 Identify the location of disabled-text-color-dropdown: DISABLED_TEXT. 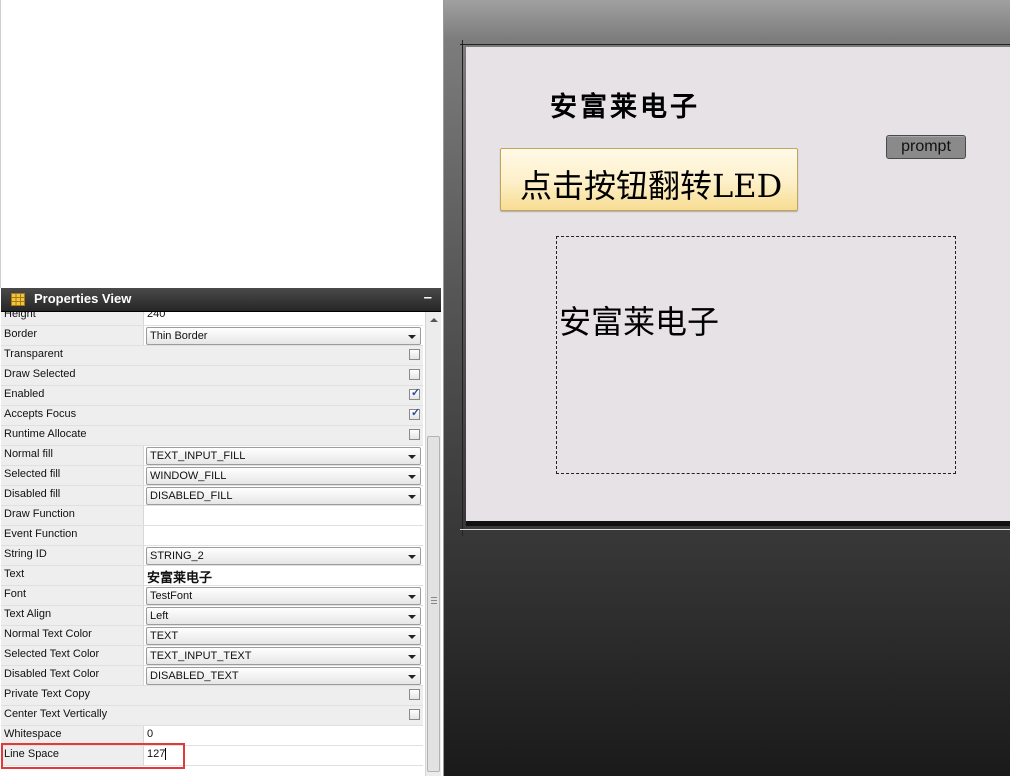
(283, 676).